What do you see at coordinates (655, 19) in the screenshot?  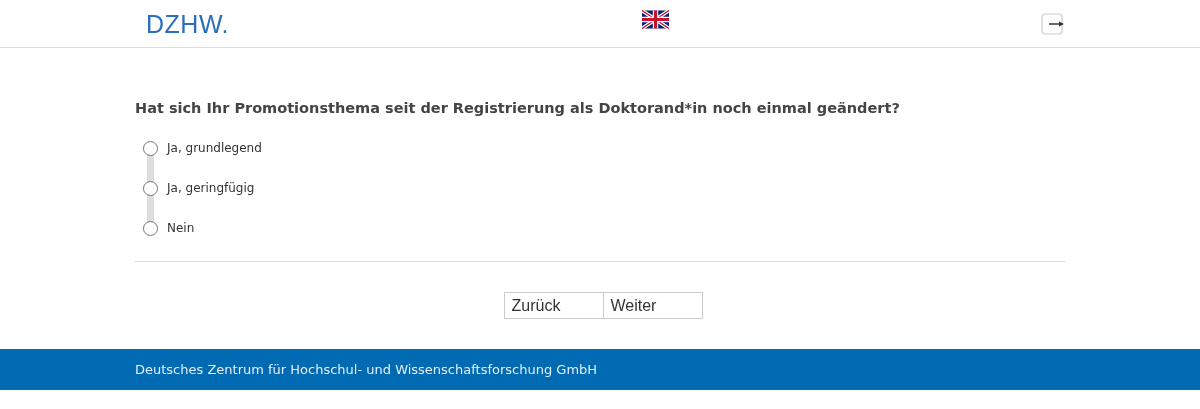 I see `uk-flag-icon` at bounding box center [655, 19].